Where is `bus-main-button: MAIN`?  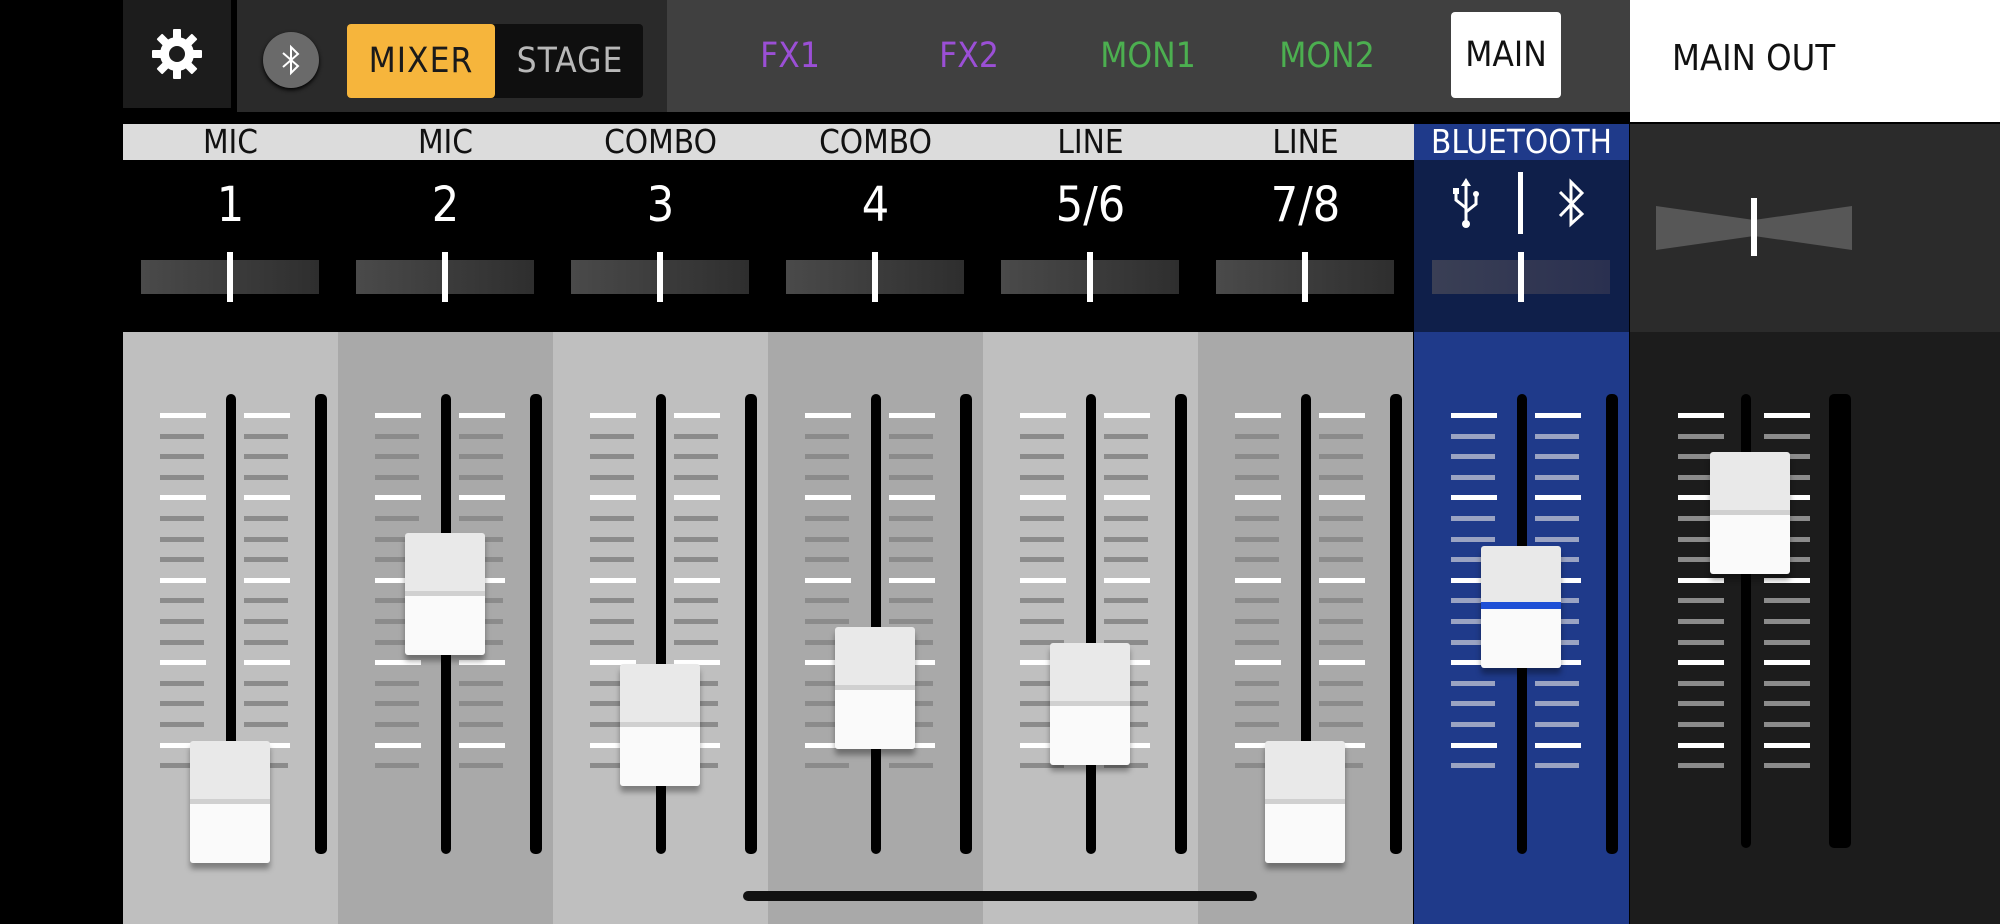 bus-main-button: MAIN is located at coordinates (1506, 55).